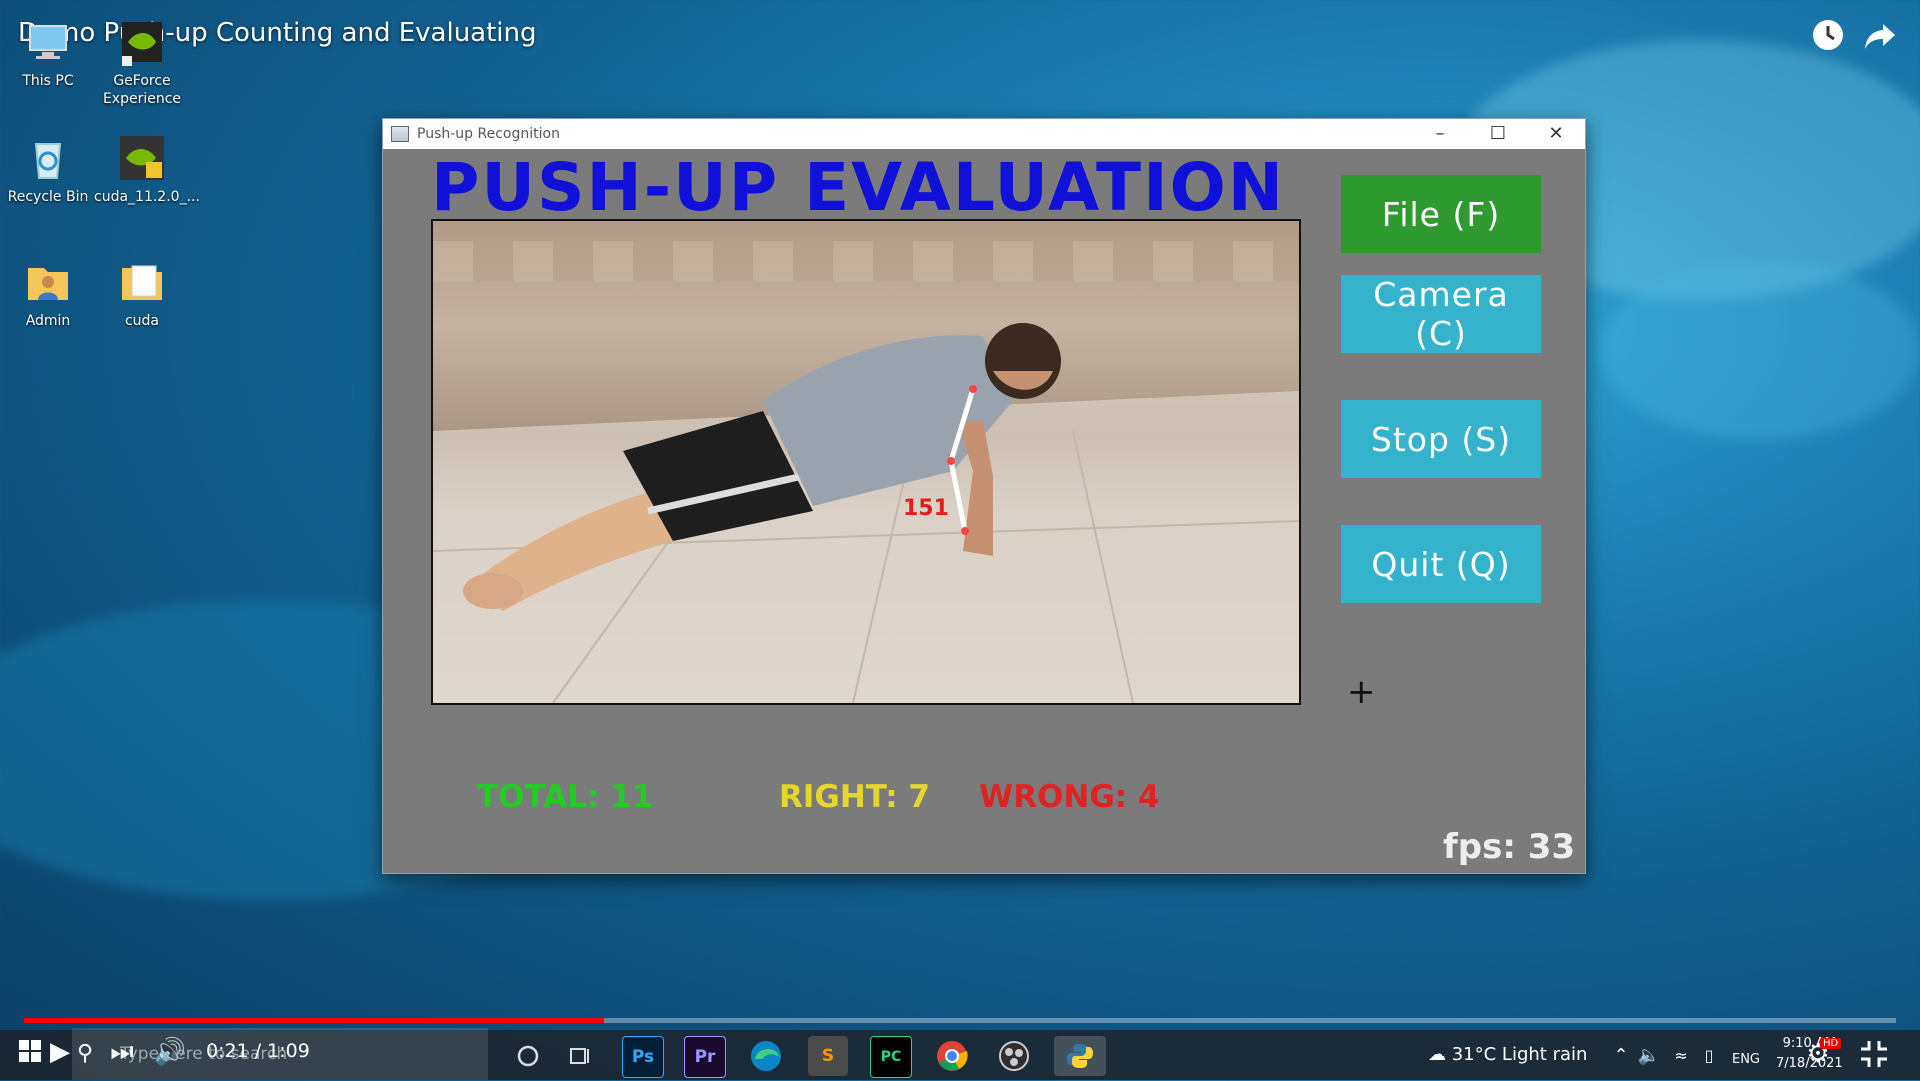 The image size is (1920, 1081). Describe the element at coordinates (48, 81) in the screenshot. I see `desktop-icon-label: This PC` at that location.